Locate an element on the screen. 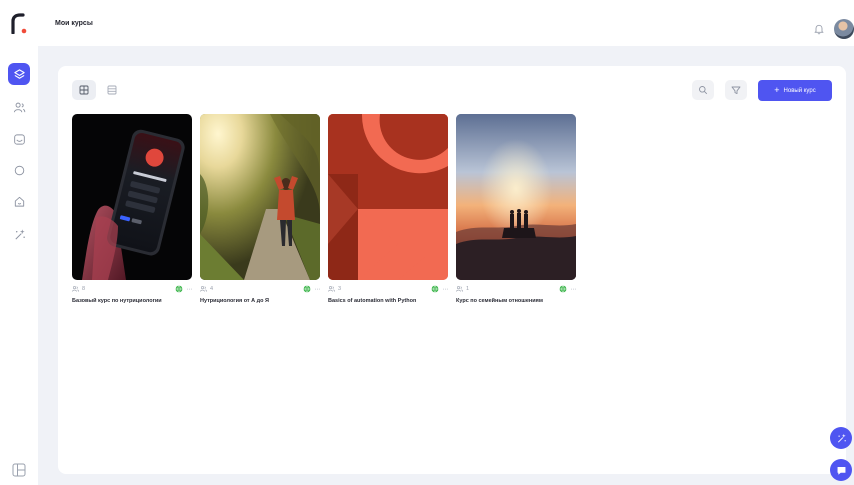 The height and width of the screenshot is (485, 854). course-title: Базовый курс по нутрициологии is located at coordinates (132, 301).